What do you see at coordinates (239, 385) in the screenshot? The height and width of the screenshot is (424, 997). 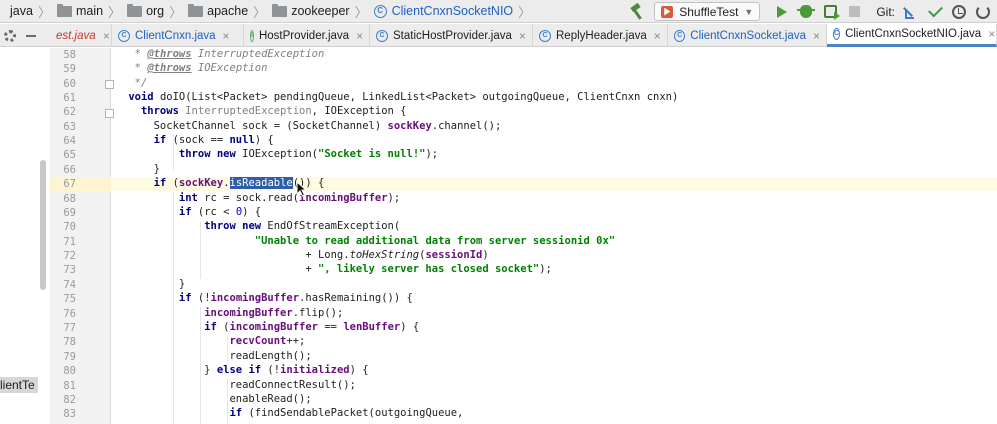 I see `code-line: readConnectResult();` at bounding box center [239, 385].